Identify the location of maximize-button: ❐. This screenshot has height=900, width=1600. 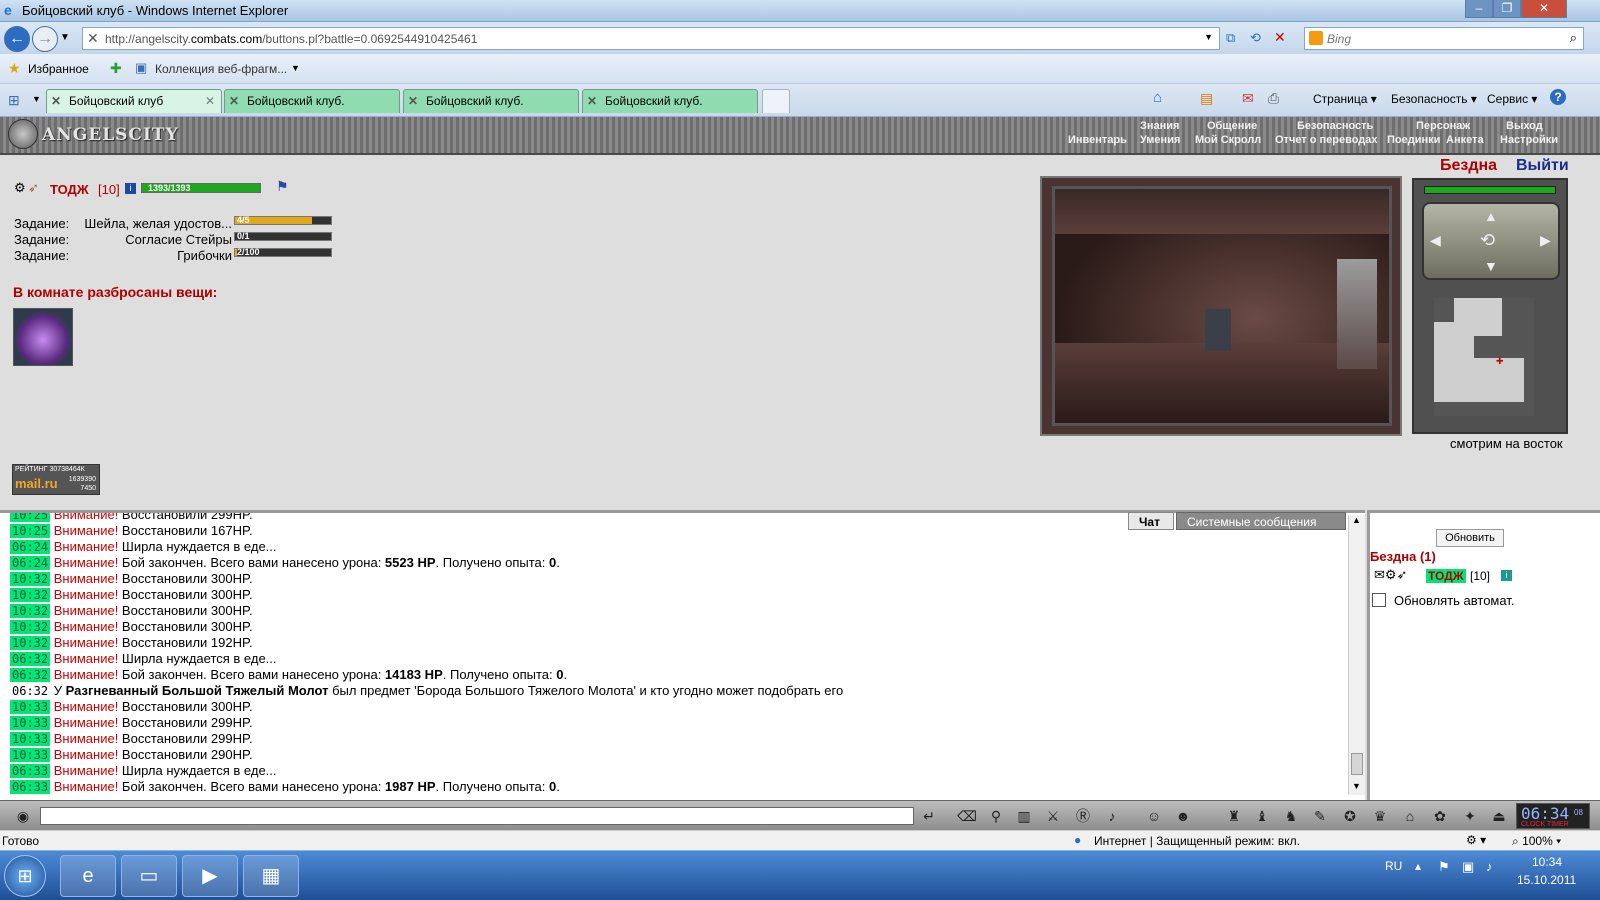
(1507, 9).